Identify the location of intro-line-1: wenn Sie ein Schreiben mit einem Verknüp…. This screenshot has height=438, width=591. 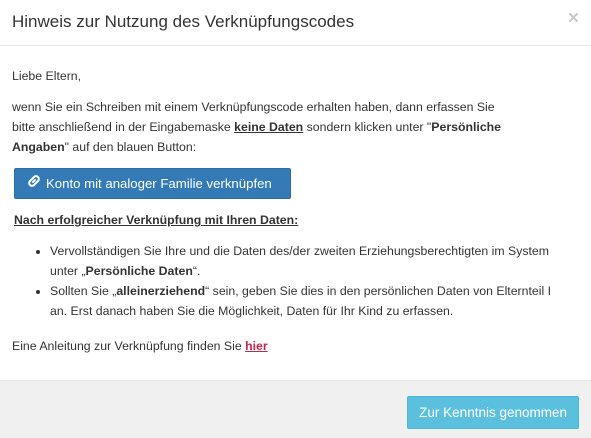
(253, 107).